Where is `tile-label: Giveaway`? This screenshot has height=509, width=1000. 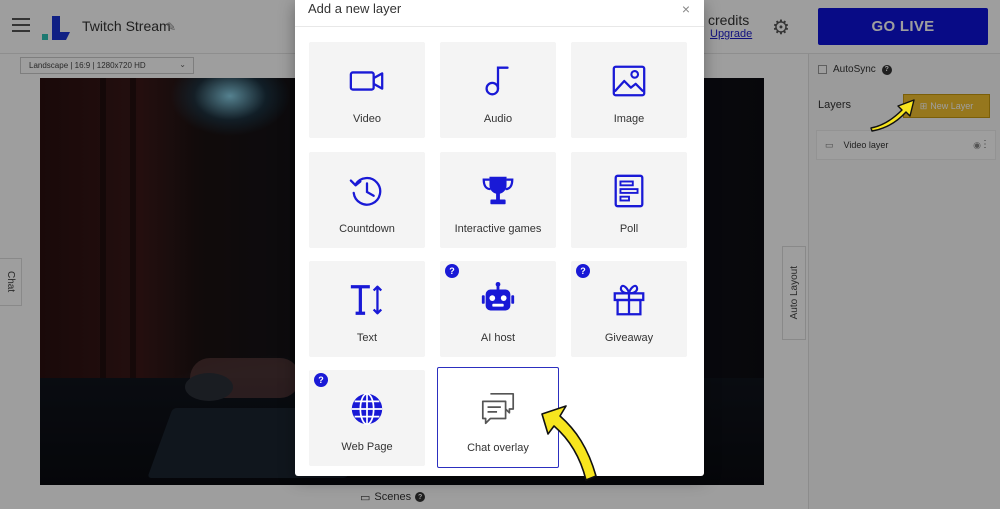 tile-label: Giveaway is located at coordinates (629, 338).